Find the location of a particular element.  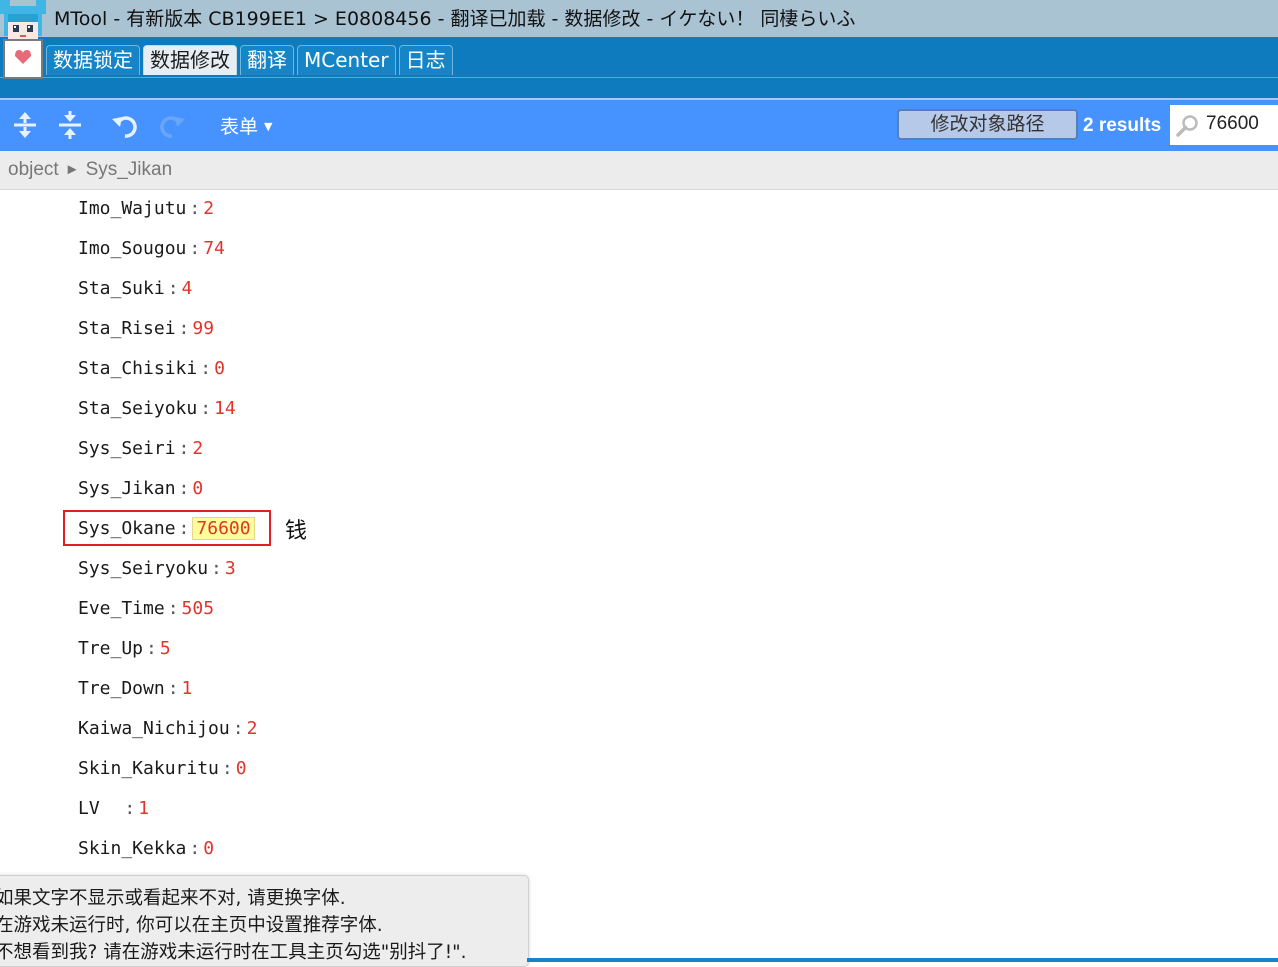

undo-icon is located at coordinates (125, 125).